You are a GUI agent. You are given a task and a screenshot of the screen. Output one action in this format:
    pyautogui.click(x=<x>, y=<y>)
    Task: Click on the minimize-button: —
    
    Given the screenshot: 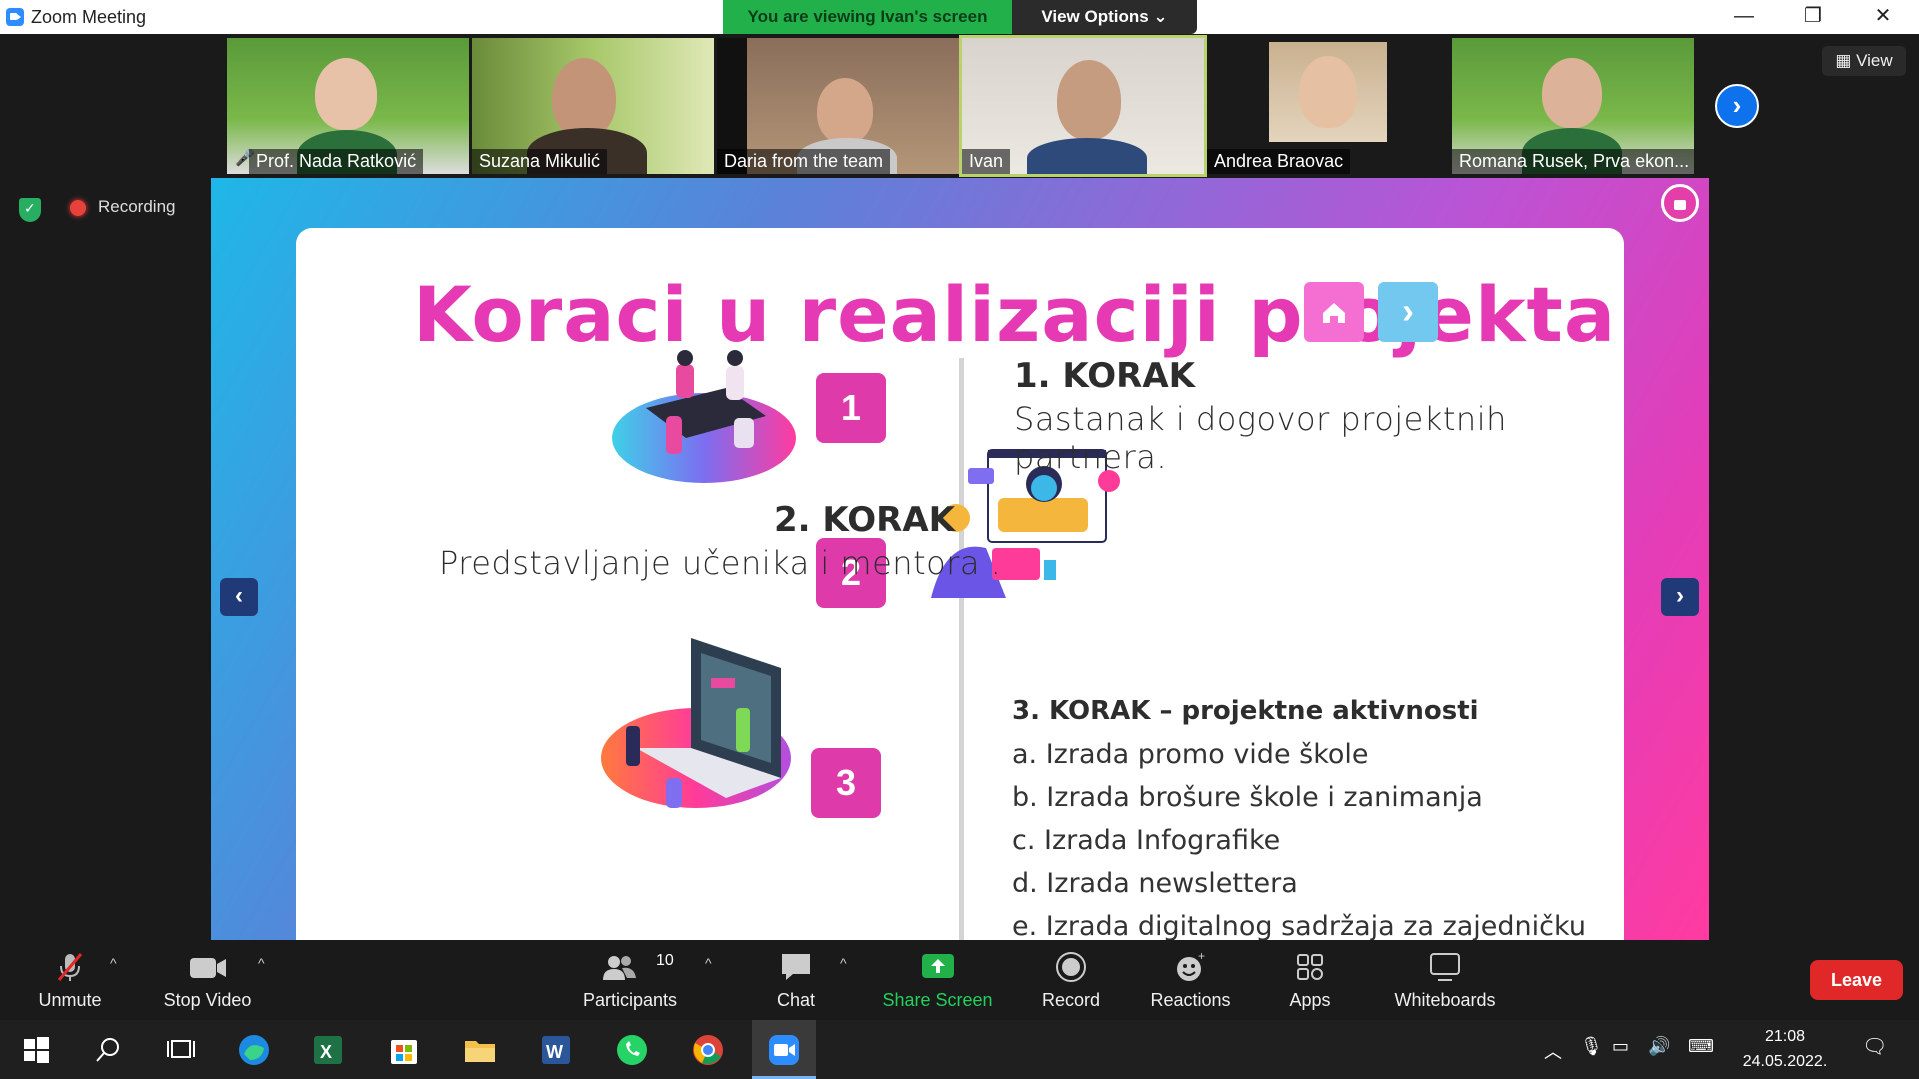 What is the action you would take?
    pyautogui.click(x=1744, y=17)
    